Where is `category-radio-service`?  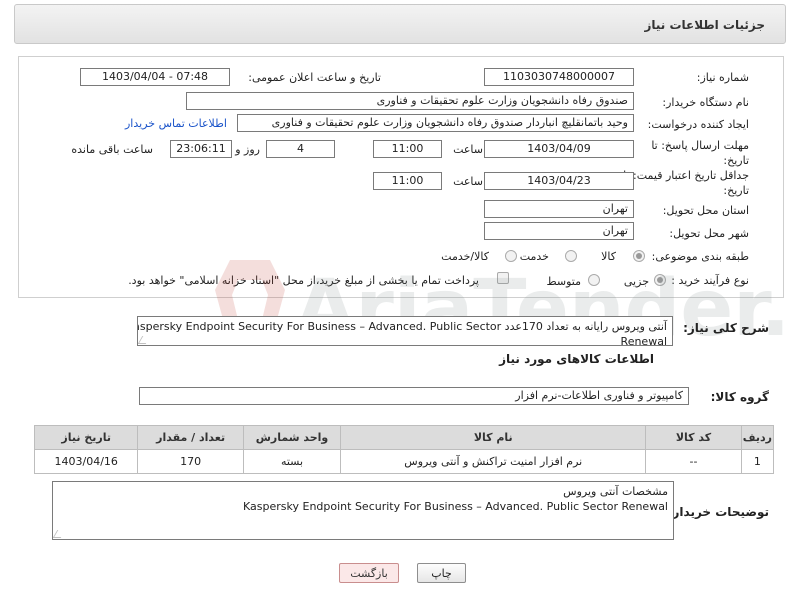 category-radio-service is located at coordinates (571, 256).